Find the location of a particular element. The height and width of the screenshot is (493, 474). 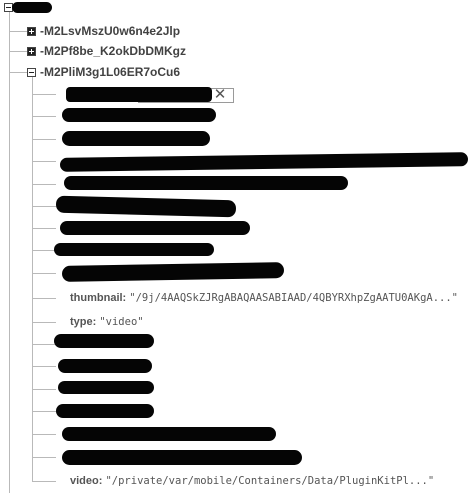

tree-node-key: -M2LsvMszU0w6n4e2Jlp is located at coordinates (110, 31).